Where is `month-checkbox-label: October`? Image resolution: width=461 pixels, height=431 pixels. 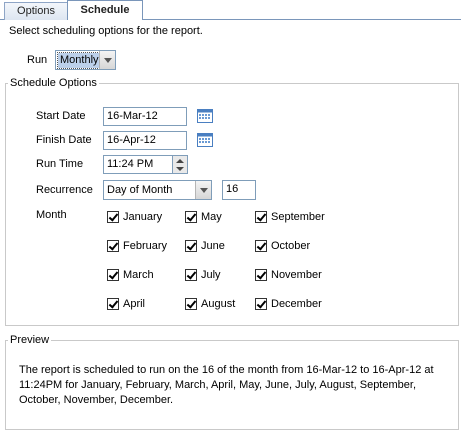 month-checkbox-label: October is located at coordinates (291, 246).